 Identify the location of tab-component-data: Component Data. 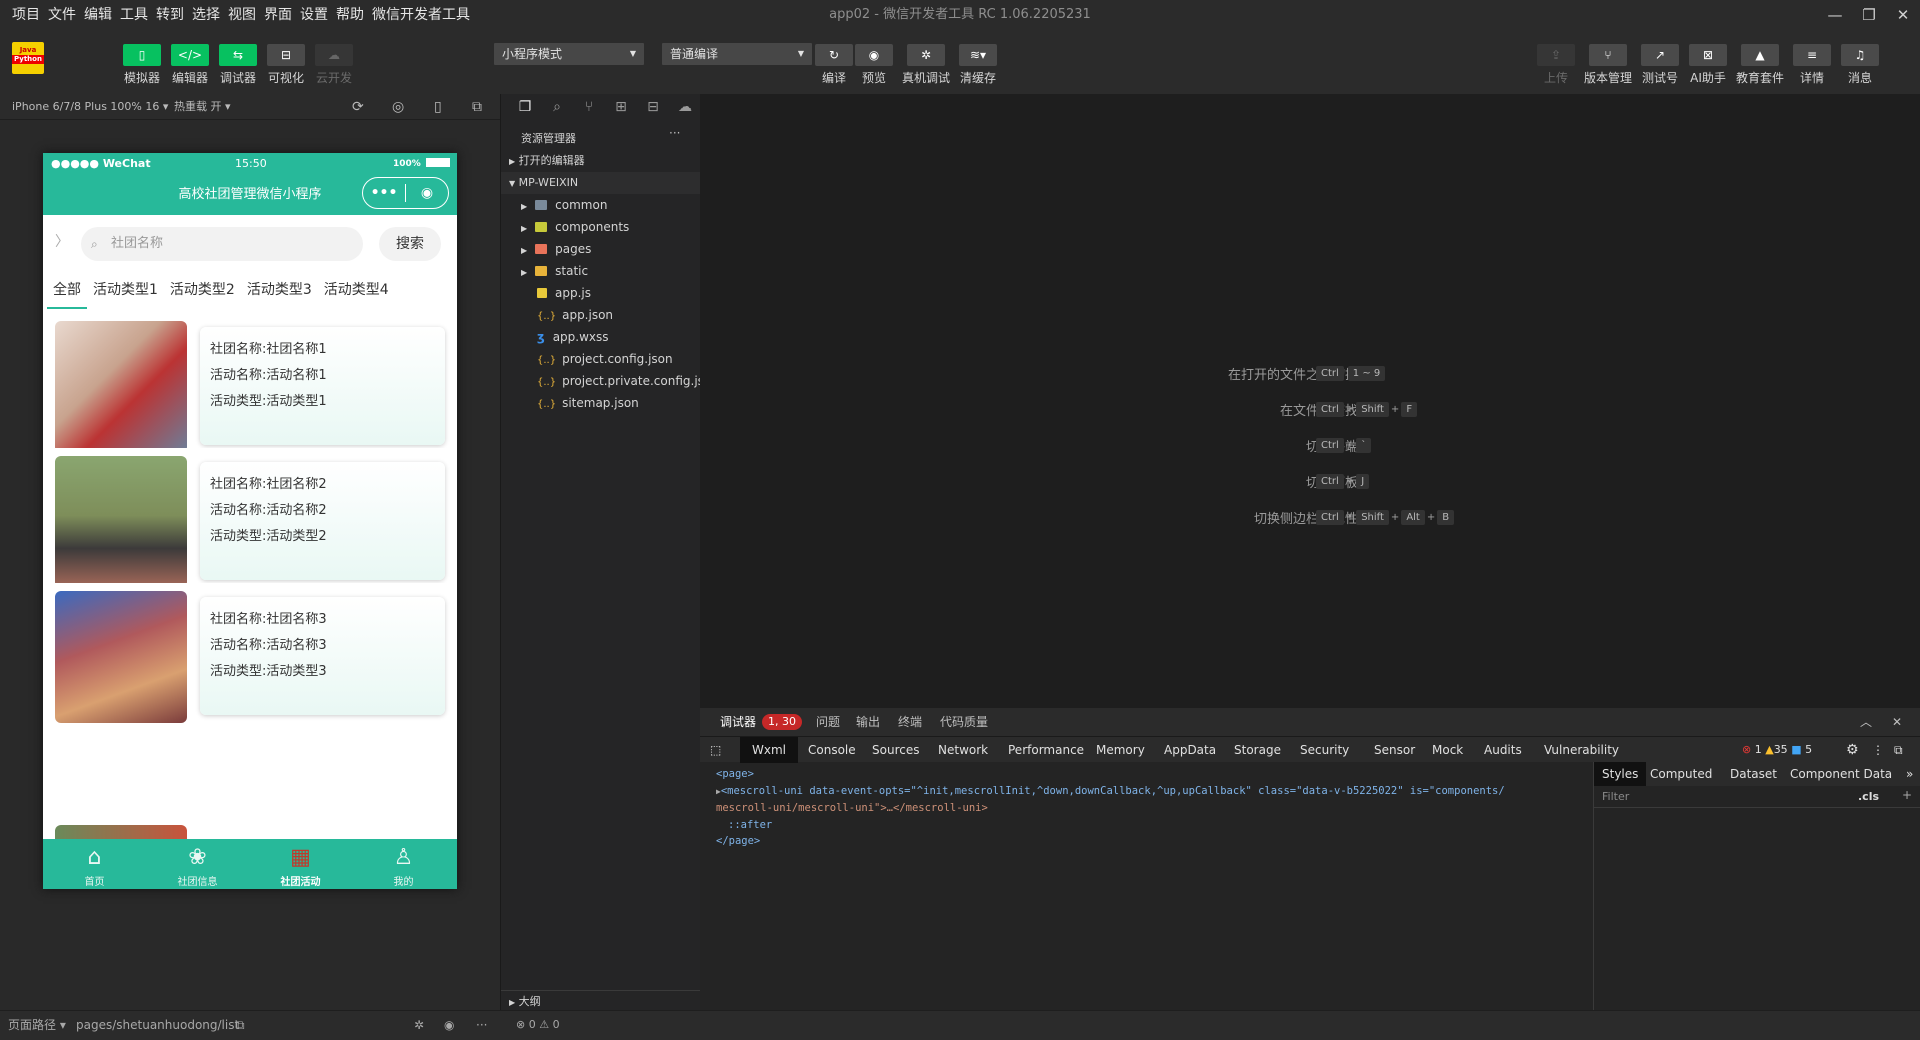
(1841, 774).